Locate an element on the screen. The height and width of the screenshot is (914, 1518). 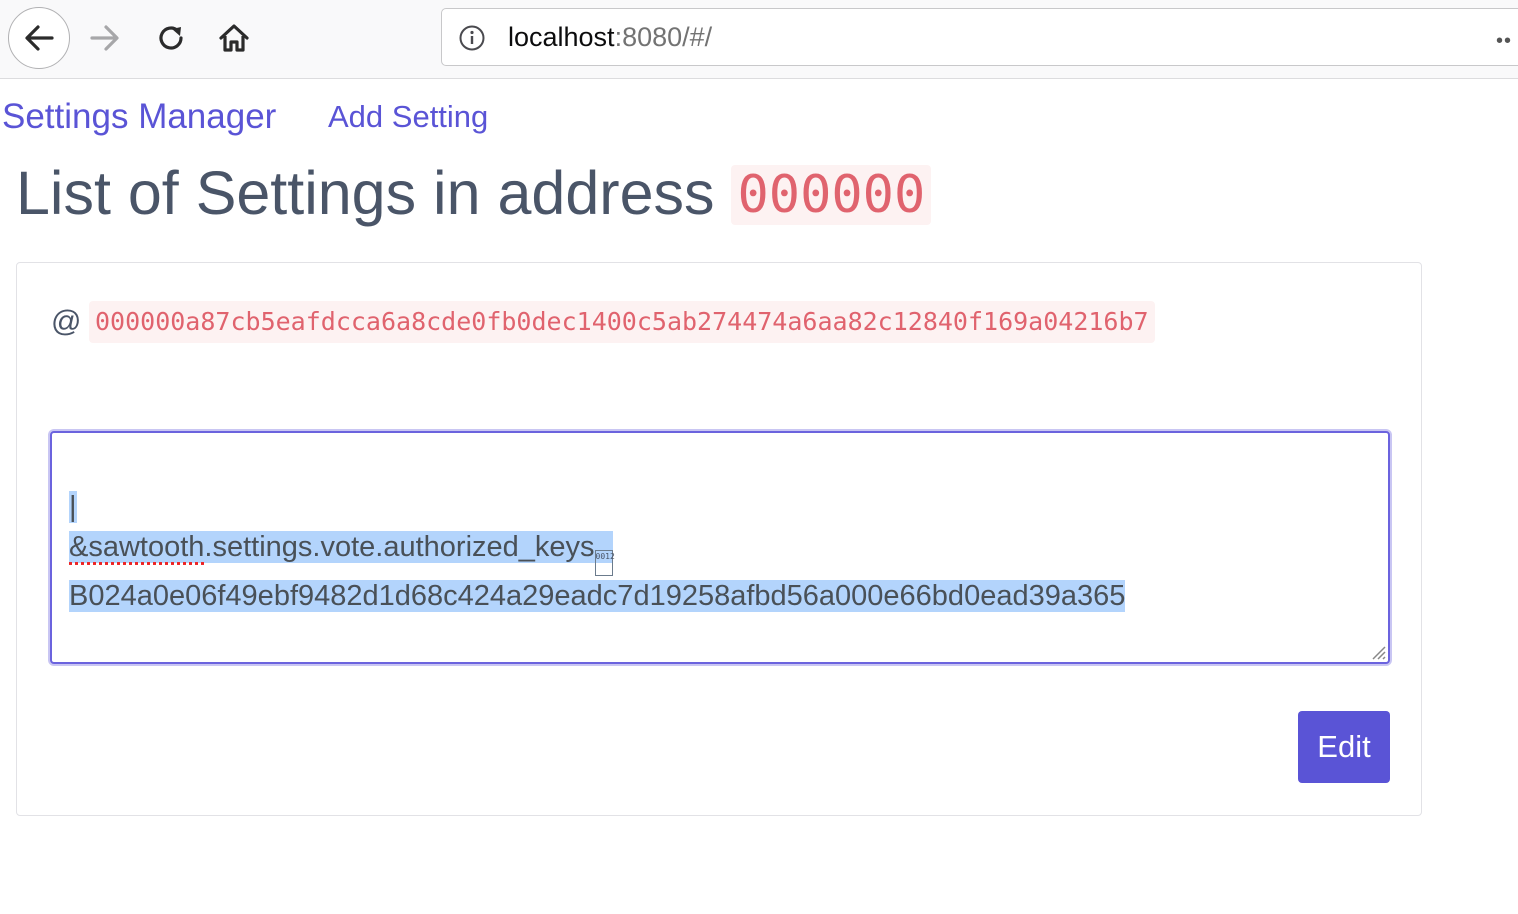
reload-icon is located at coordinates (171, 38).